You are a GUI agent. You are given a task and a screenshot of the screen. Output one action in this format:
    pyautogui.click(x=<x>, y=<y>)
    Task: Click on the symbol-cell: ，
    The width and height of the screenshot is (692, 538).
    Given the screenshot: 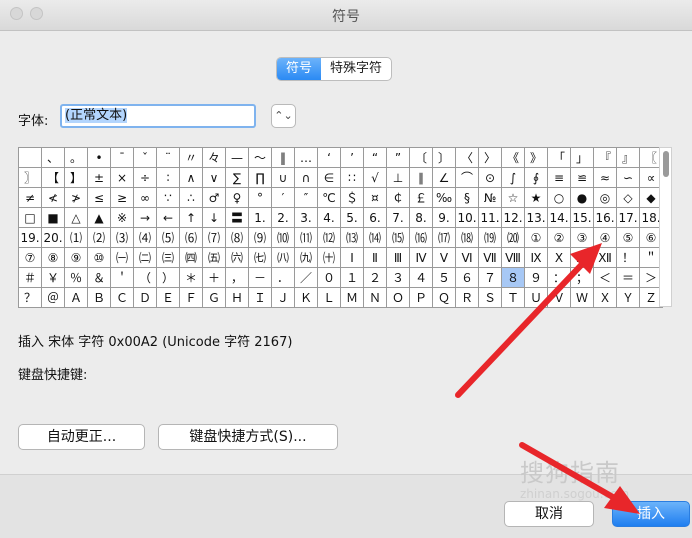 What is the action you would take?
    pyautogui.click(x=237, y=277)
    